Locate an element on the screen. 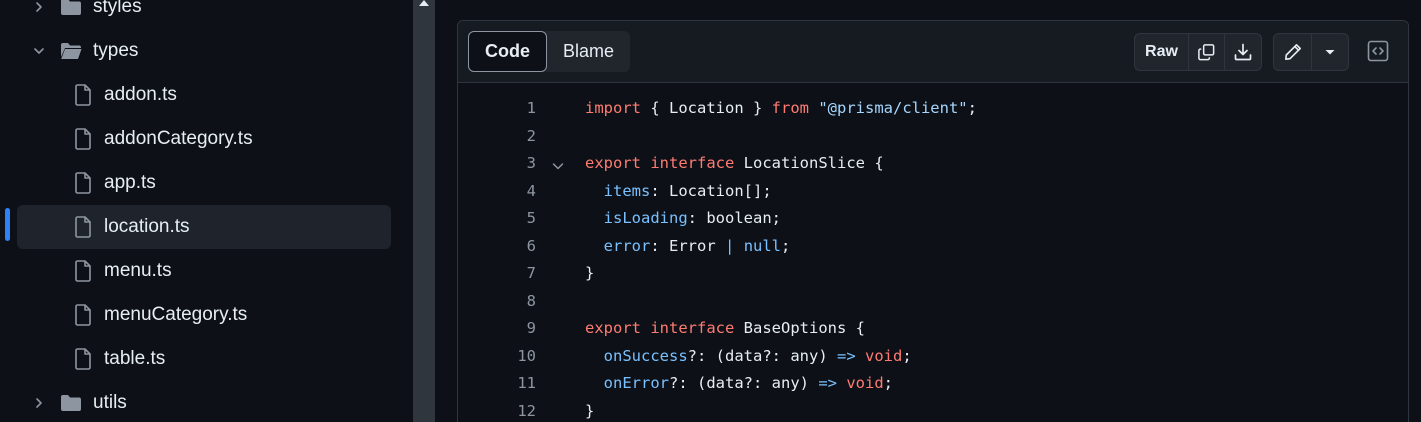 This screenshot has width=1421, height=422. code-token: import is located at coordinates (613, 108).